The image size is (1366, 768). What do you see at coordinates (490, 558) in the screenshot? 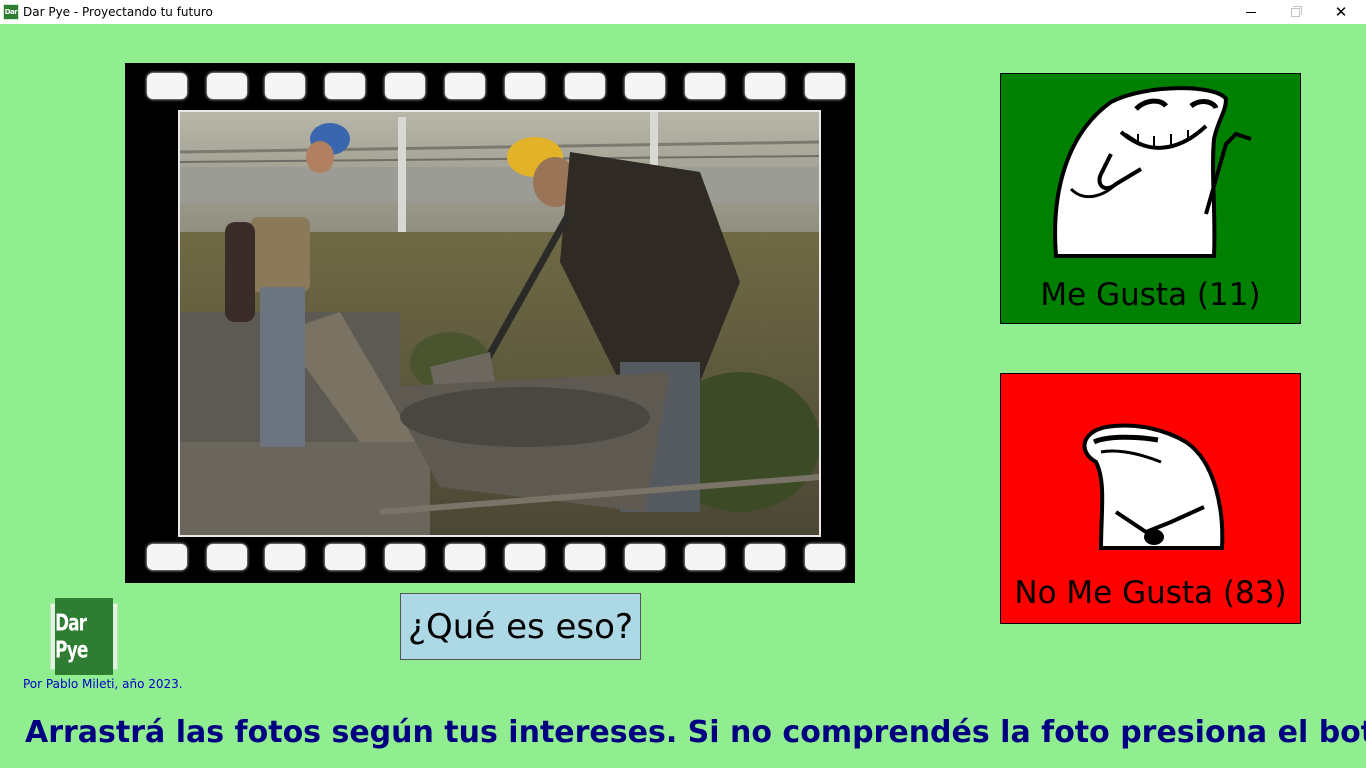
I see `film-sprockets-bottom` at bounding box center [490, 558].